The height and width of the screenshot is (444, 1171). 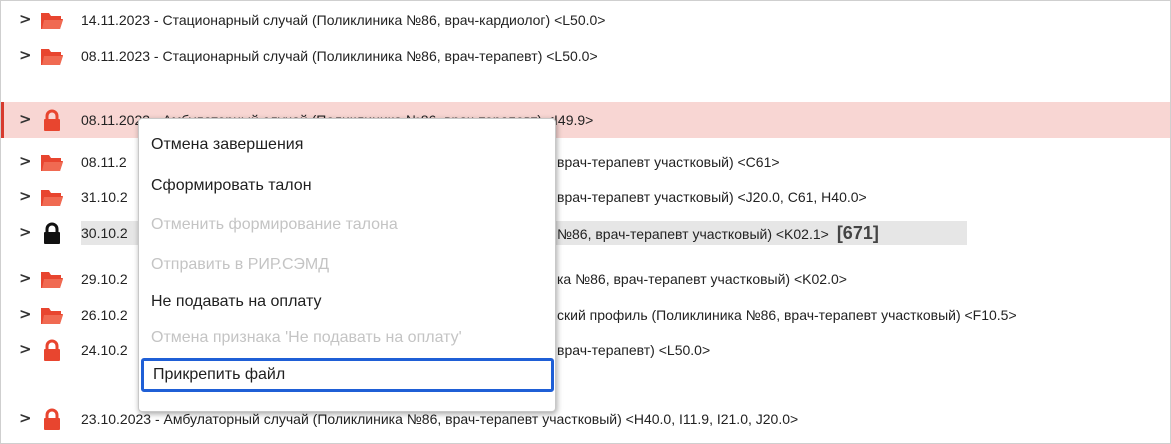 I want to click on menu-item-attach-file: Прикрепить файл, so click(x=347, y=375).